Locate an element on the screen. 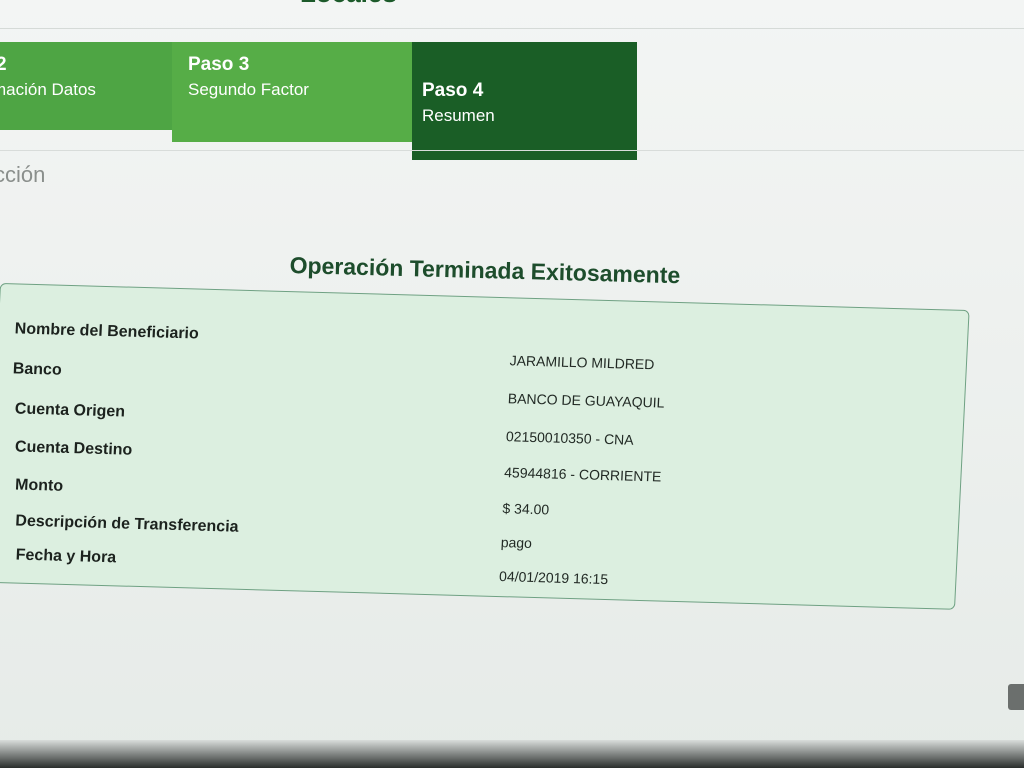 The width and height of the screenshot is (1024, 768). step-3: Paso 3 Segundo Factor is located at coordinates (292, 92).